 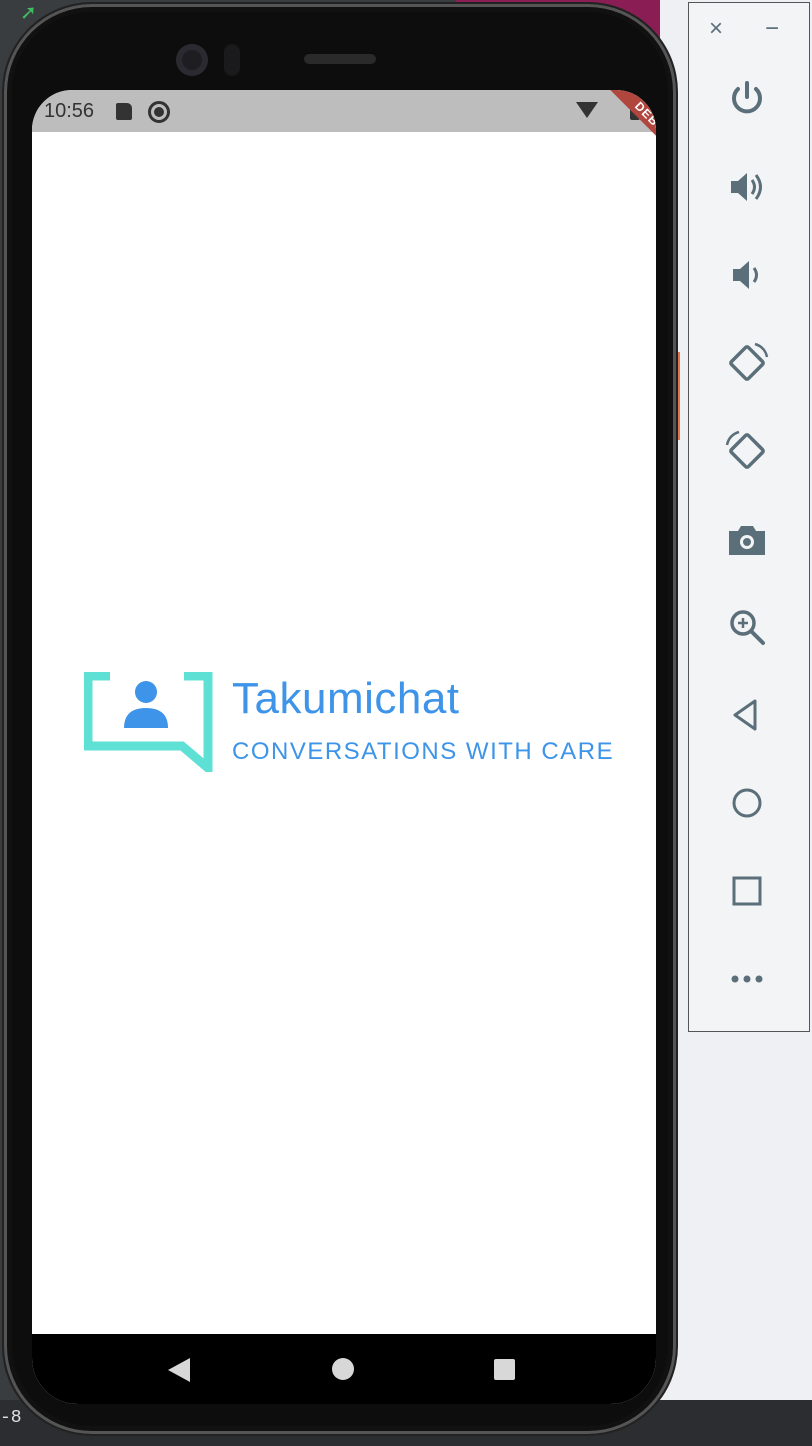 I want to click on wifi-icon, so click(x=587, y=110).